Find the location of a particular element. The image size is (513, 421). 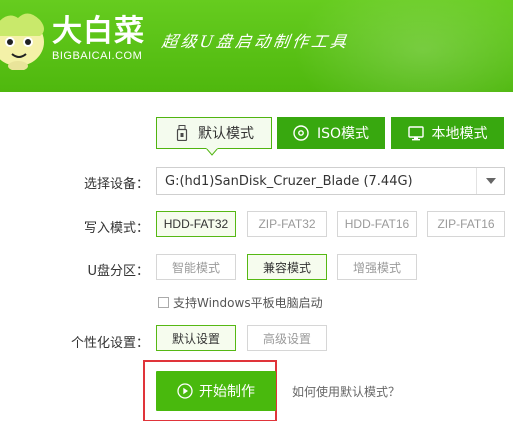

write-mode-zip-fat32: ZIP-FAT32 is located at coordinates (287, 224).